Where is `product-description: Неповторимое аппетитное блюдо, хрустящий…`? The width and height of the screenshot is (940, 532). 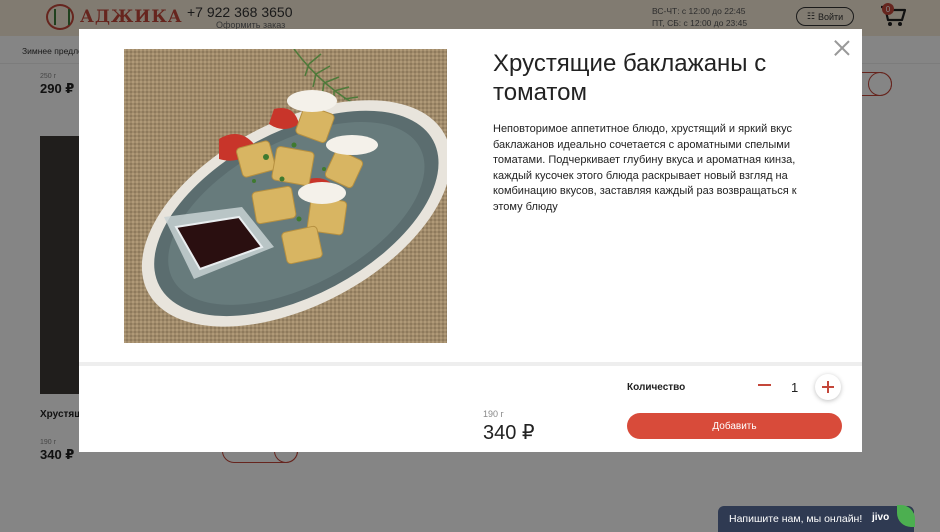
product-description: Неповторимое аппетитное блюдо, хрустящий… is located at coordinates (645, 168).